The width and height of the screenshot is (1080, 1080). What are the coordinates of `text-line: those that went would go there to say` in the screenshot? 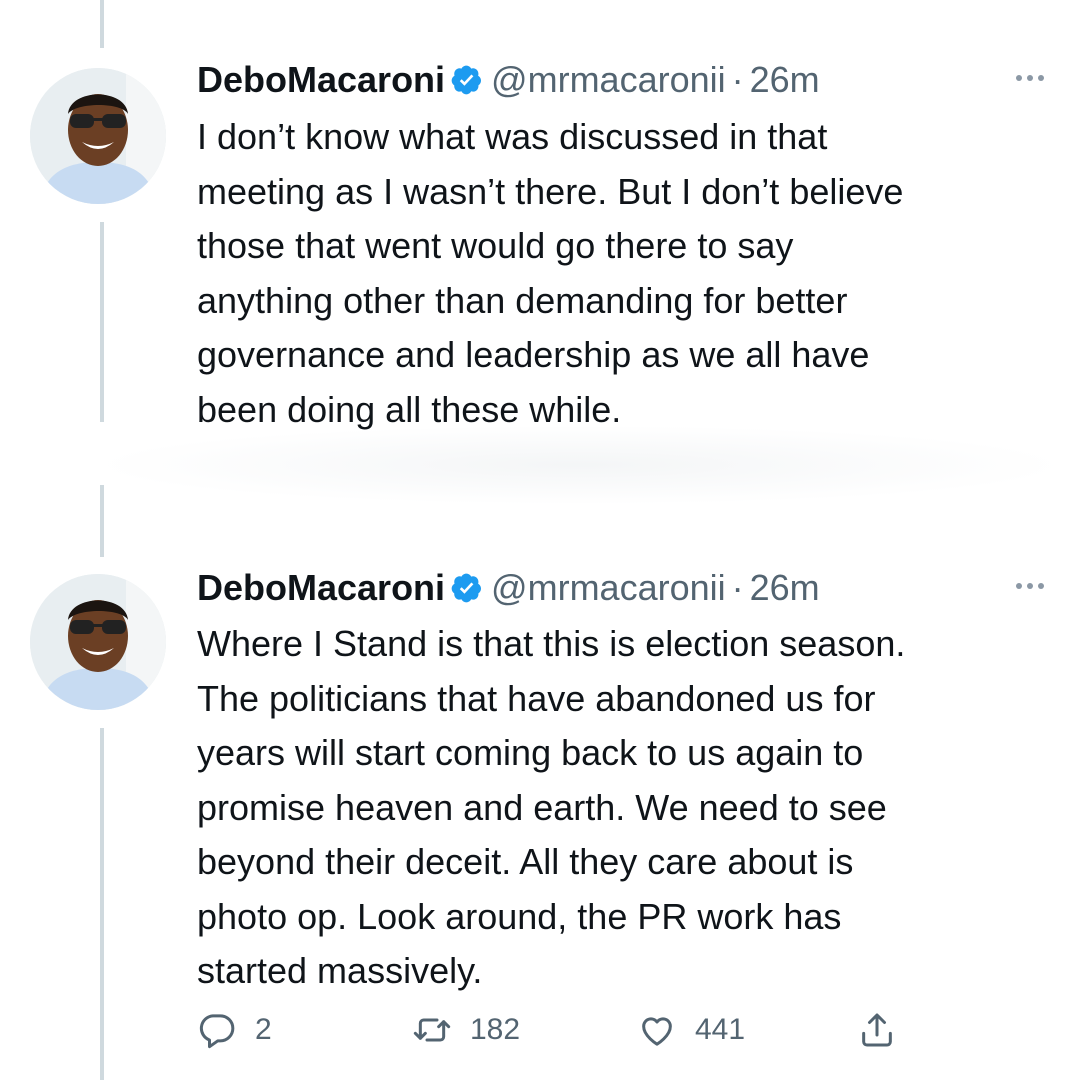 It's located at (495, 245).